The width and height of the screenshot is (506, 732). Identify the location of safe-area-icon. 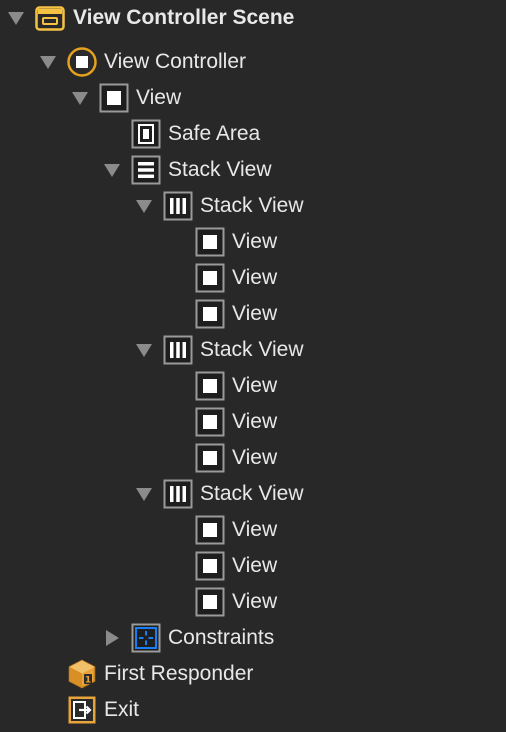
(146, 134).